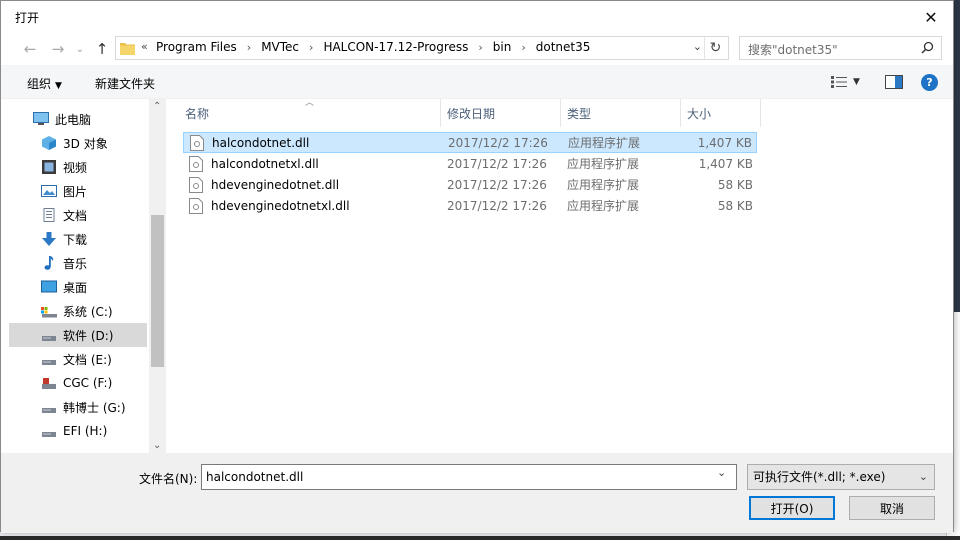  I want to click on breadcrumb-item: bin, so click(502, 47).